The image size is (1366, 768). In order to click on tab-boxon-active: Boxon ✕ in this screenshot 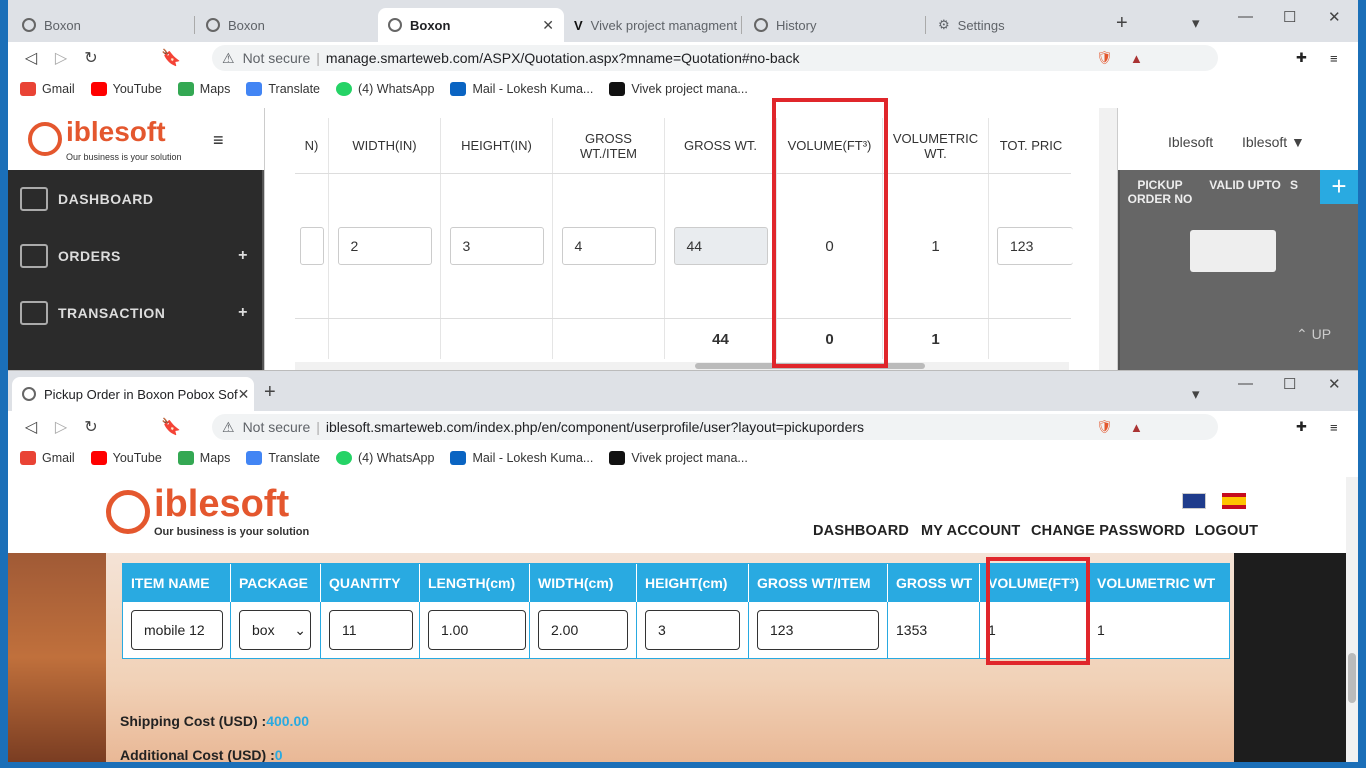, I will do `click(471, 25)`.